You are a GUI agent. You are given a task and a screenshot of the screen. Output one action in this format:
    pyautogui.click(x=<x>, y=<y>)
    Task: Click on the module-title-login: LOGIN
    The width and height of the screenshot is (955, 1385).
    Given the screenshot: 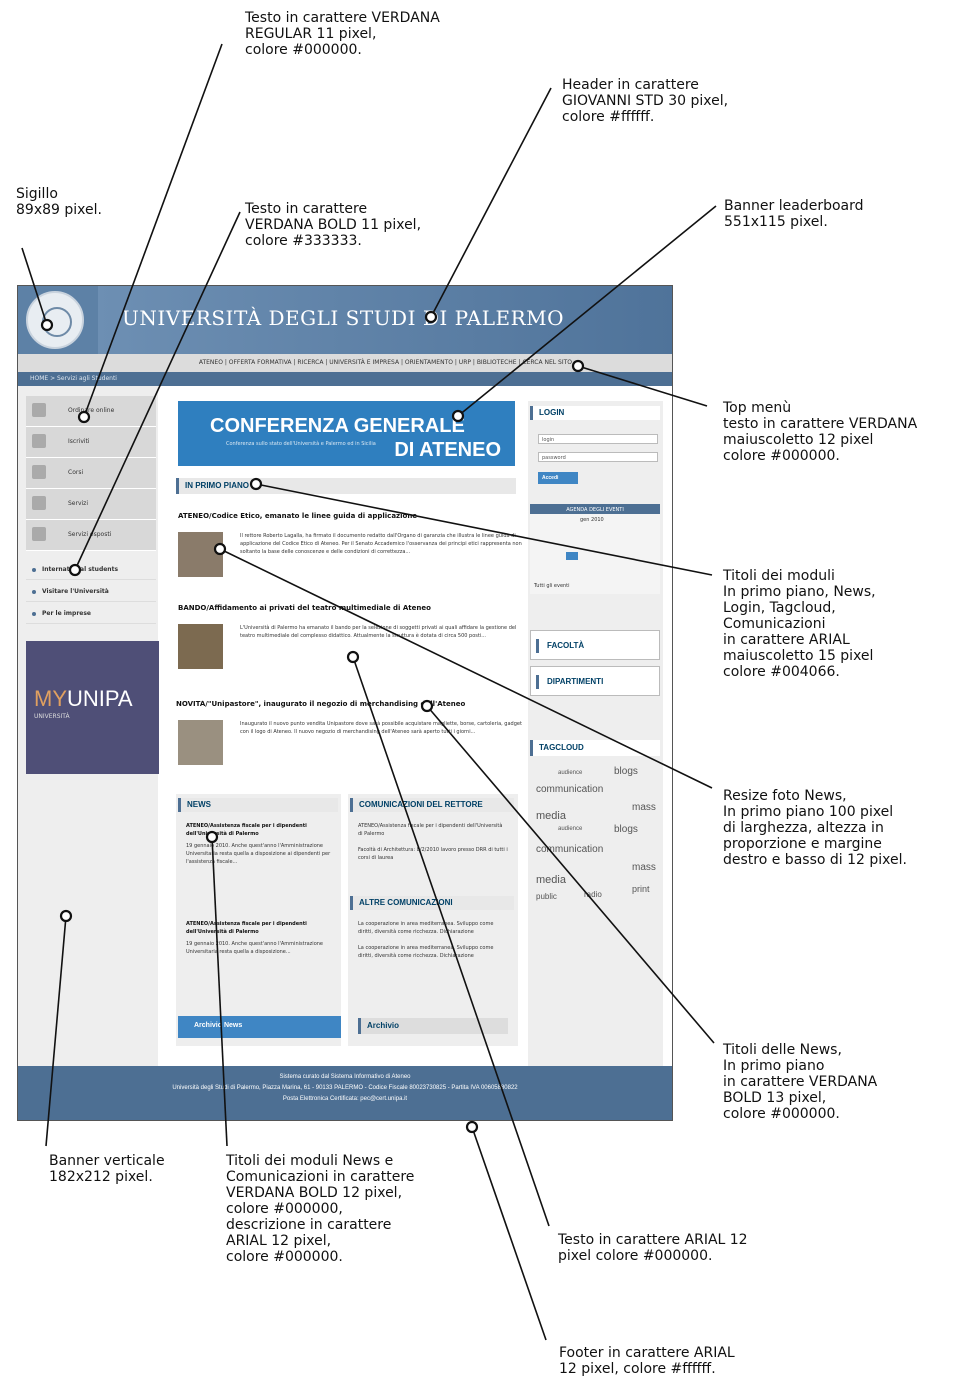 What is the action you would take?
    pyautogui.click(x=595, y=413)
    